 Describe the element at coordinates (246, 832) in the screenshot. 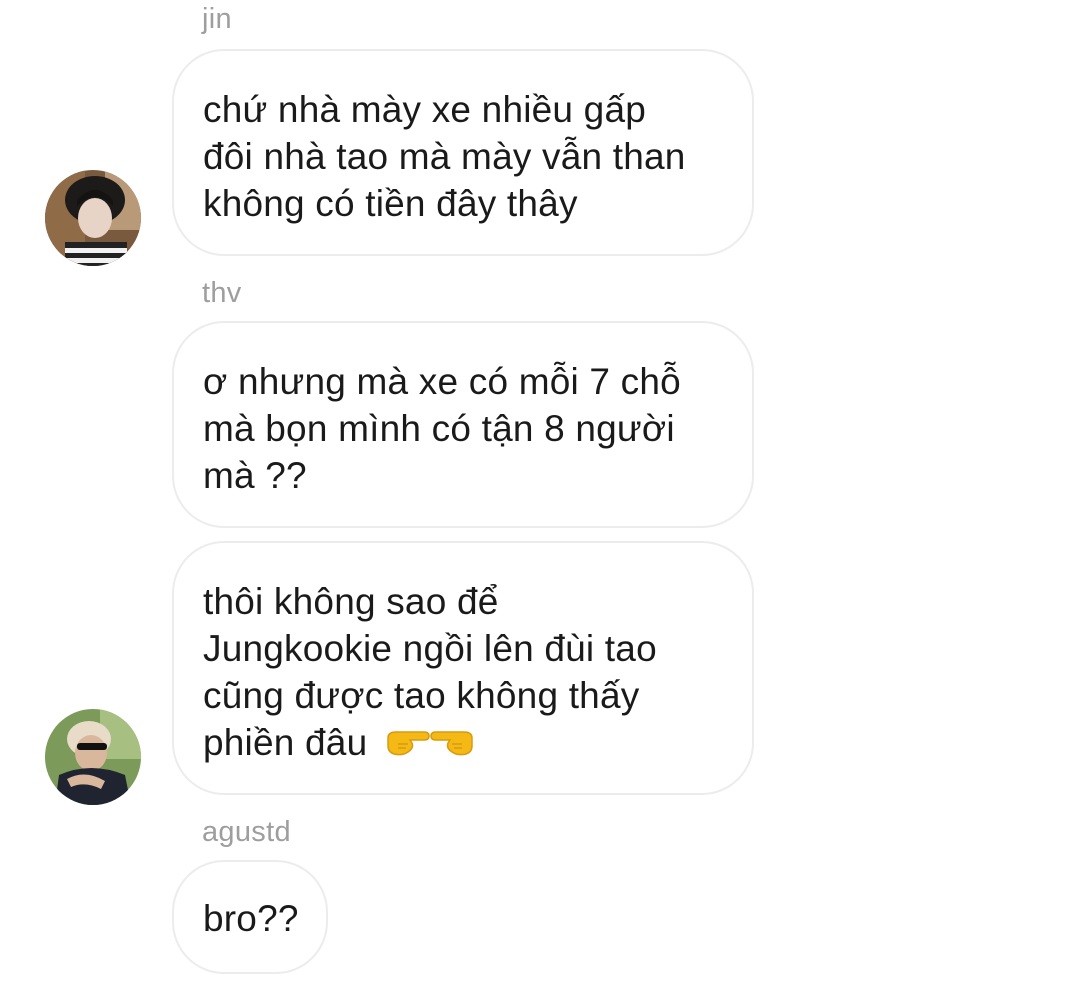

I see `sender-name: agustd` at that location.